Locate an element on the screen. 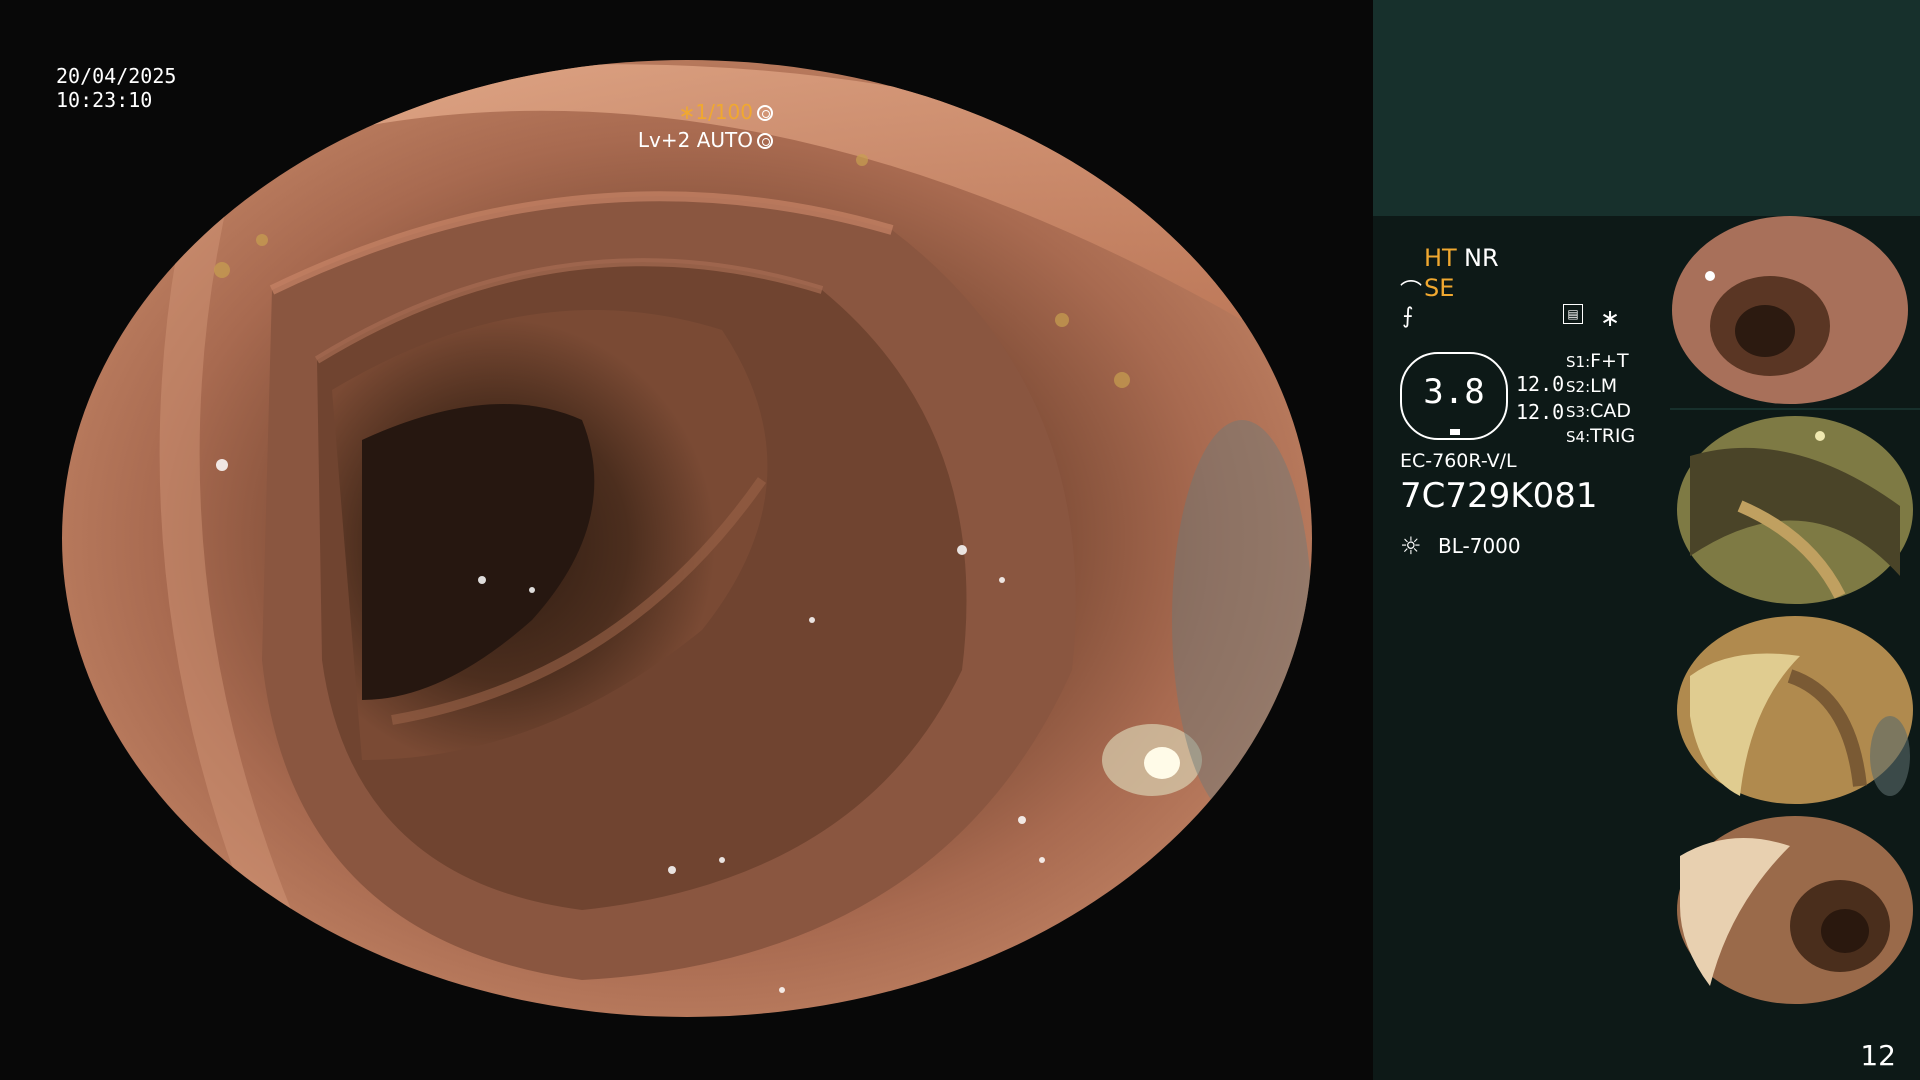 The width and height of the screenshot is (1920, 1080). side-panel-header is located at coordinates (1646, 108).